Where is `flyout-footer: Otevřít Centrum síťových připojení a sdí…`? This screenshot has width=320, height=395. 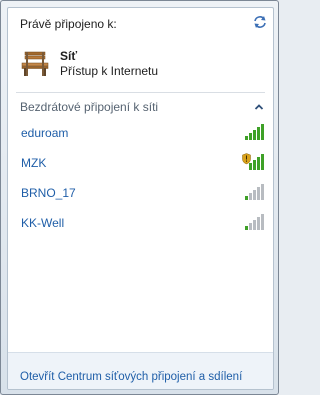 flyout-footer: Otevřít Centrum síťových připojení a sdí… is located at coordinates (140, 370).